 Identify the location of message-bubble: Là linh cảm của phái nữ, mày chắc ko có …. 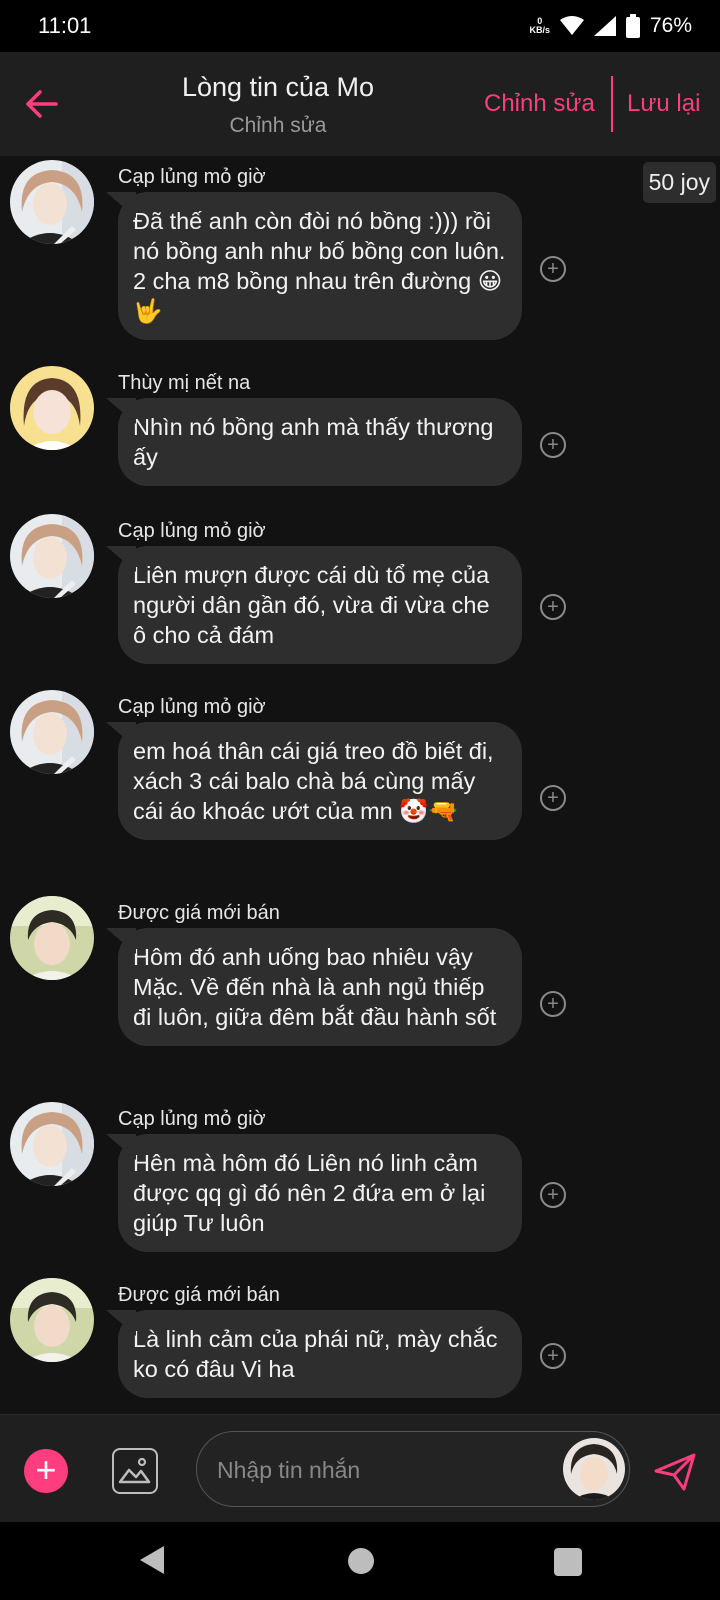
(320, 1354).